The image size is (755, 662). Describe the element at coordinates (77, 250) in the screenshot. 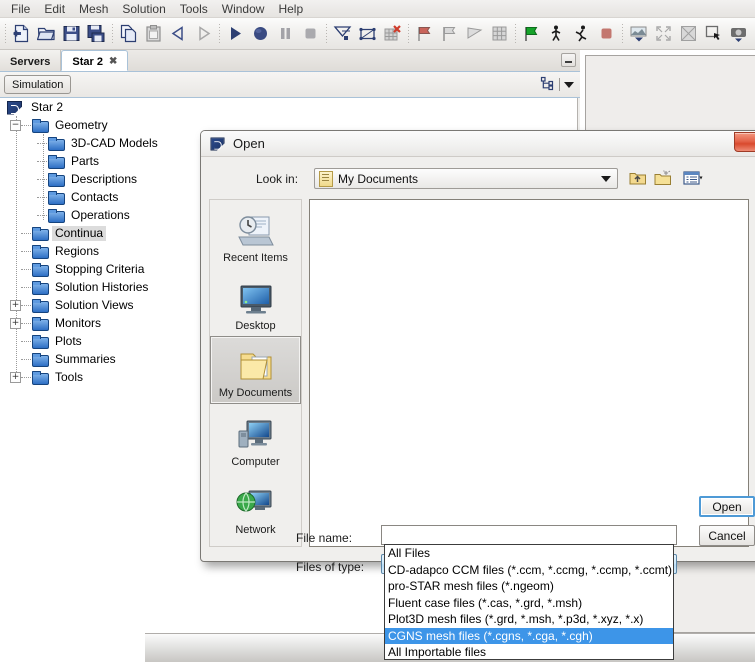

I see `tree-node-label: Regions` at that location.